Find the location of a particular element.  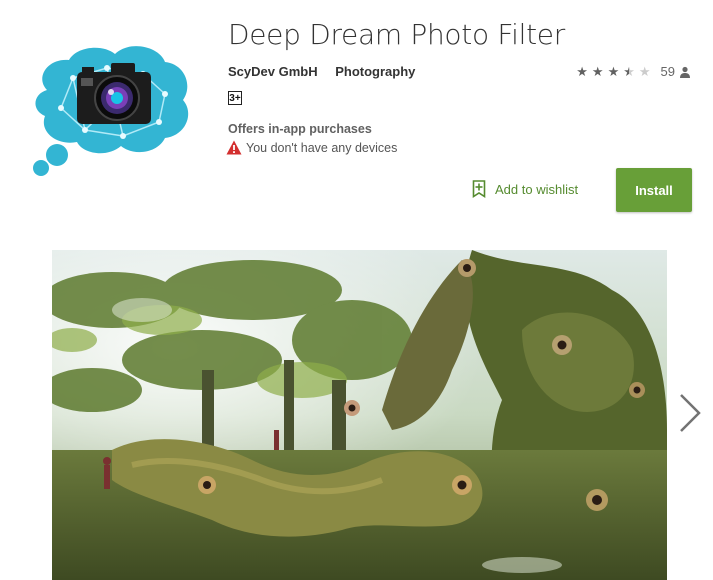

person-icon is located at coordinates (685, 72).